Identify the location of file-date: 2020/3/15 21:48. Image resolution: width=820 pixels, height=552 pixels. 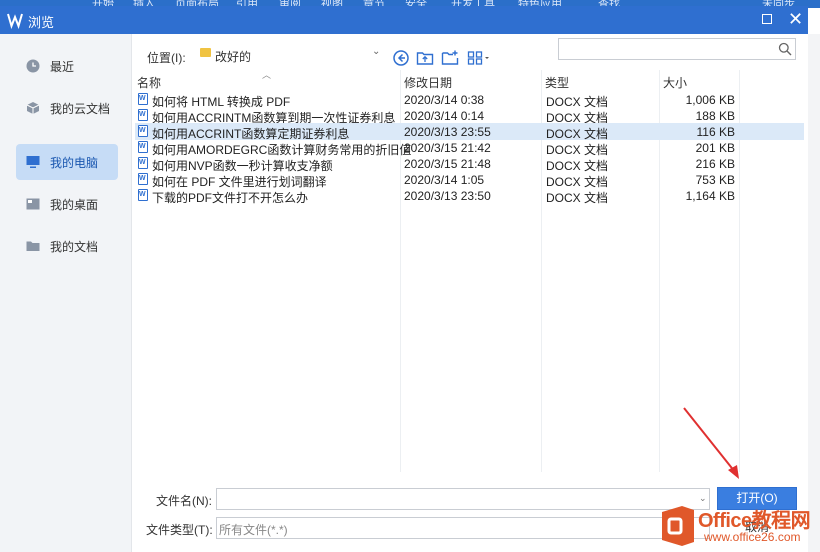
(447, 164).